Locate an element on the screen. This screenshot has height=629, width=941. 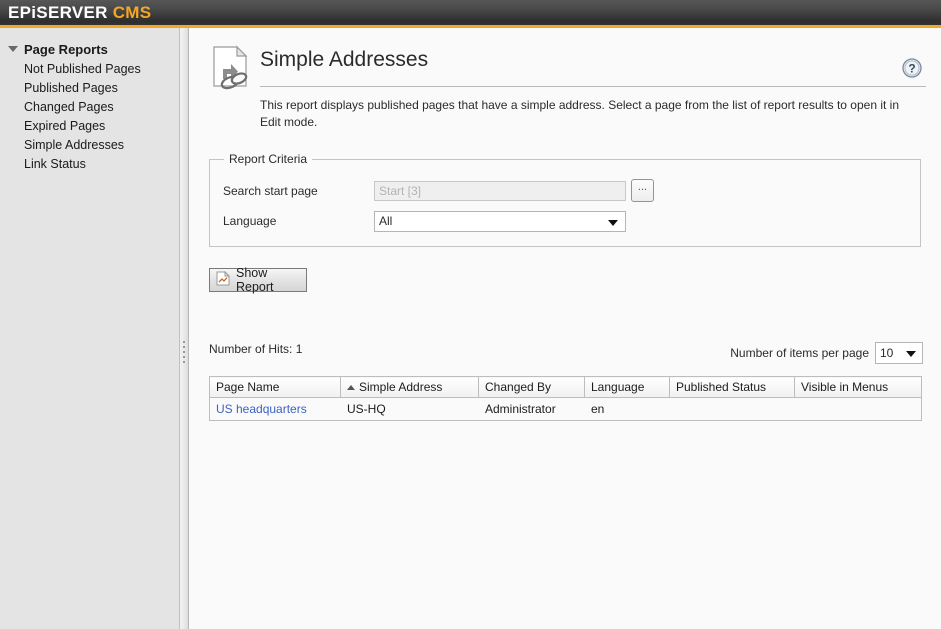
language-select-value: All is located at coordinates (386, 221).